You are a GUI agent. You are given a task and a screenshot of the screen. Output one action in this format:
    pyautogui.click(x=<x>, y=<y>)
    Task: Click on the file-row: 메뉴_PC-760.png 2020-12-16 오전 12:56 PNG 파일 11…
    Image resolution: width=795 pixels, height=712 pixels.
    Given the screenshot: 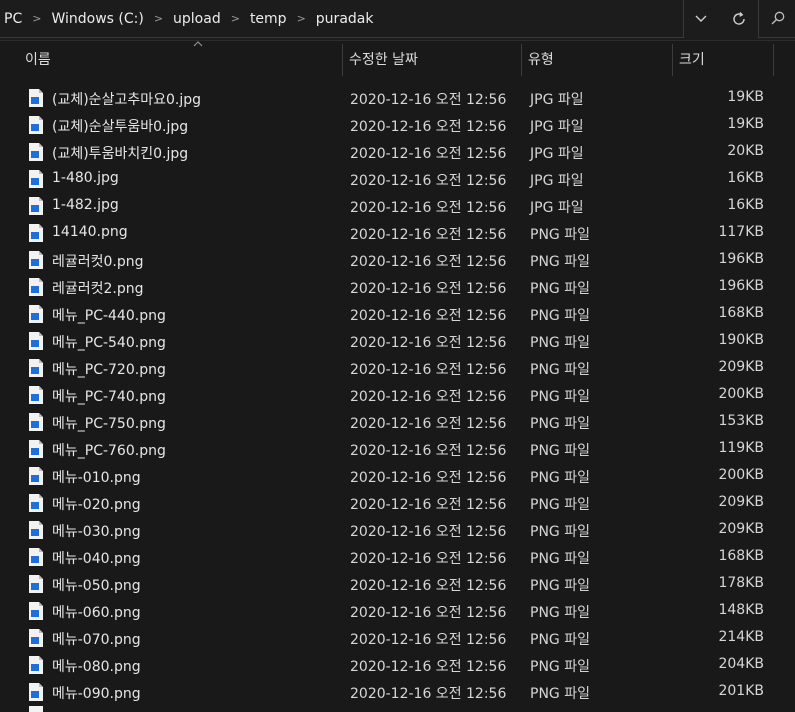 What is the action you would take?
    pyautogui.click(x=400, y=449)
    